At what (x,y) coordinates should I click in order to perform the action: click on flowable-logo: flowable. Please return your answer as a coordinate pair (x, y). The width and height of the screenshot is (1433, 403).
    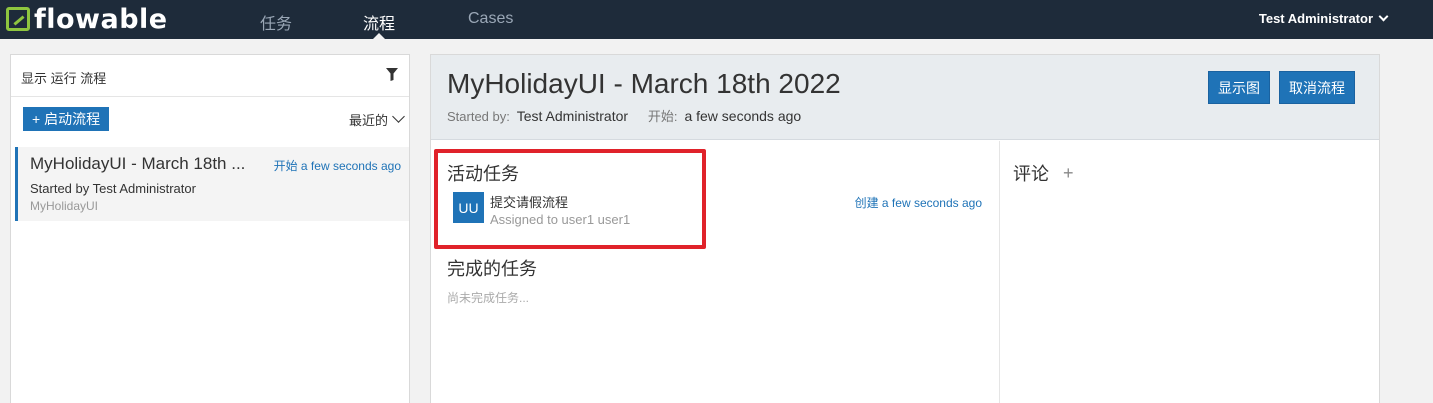
    Looking at the image, I should click on (87, 19).